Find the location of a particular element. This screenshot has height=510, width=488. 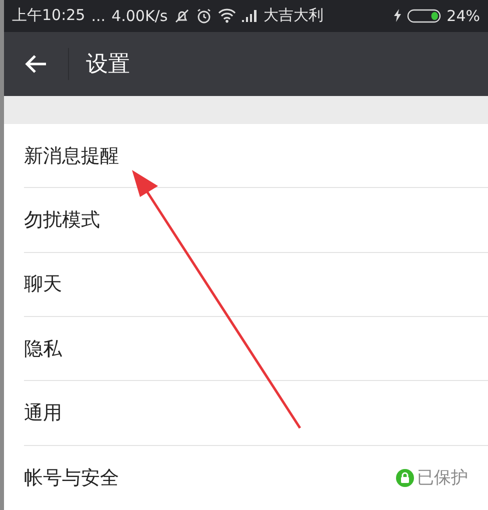

bell-off-icon is located at coordinates (182, 16).